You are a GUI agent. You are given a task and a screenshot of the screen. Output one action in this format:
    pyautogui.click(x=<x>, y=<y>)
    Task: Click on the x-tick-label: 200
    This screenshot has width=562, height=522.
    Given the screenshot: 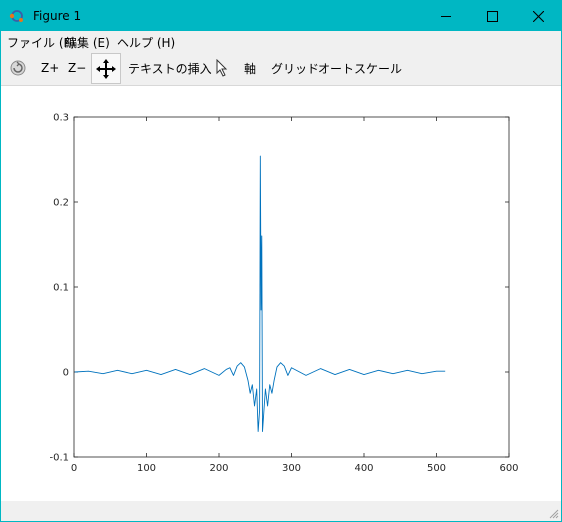 What is the action you would take?
    pyautogui.click(x=218, y=468)
    